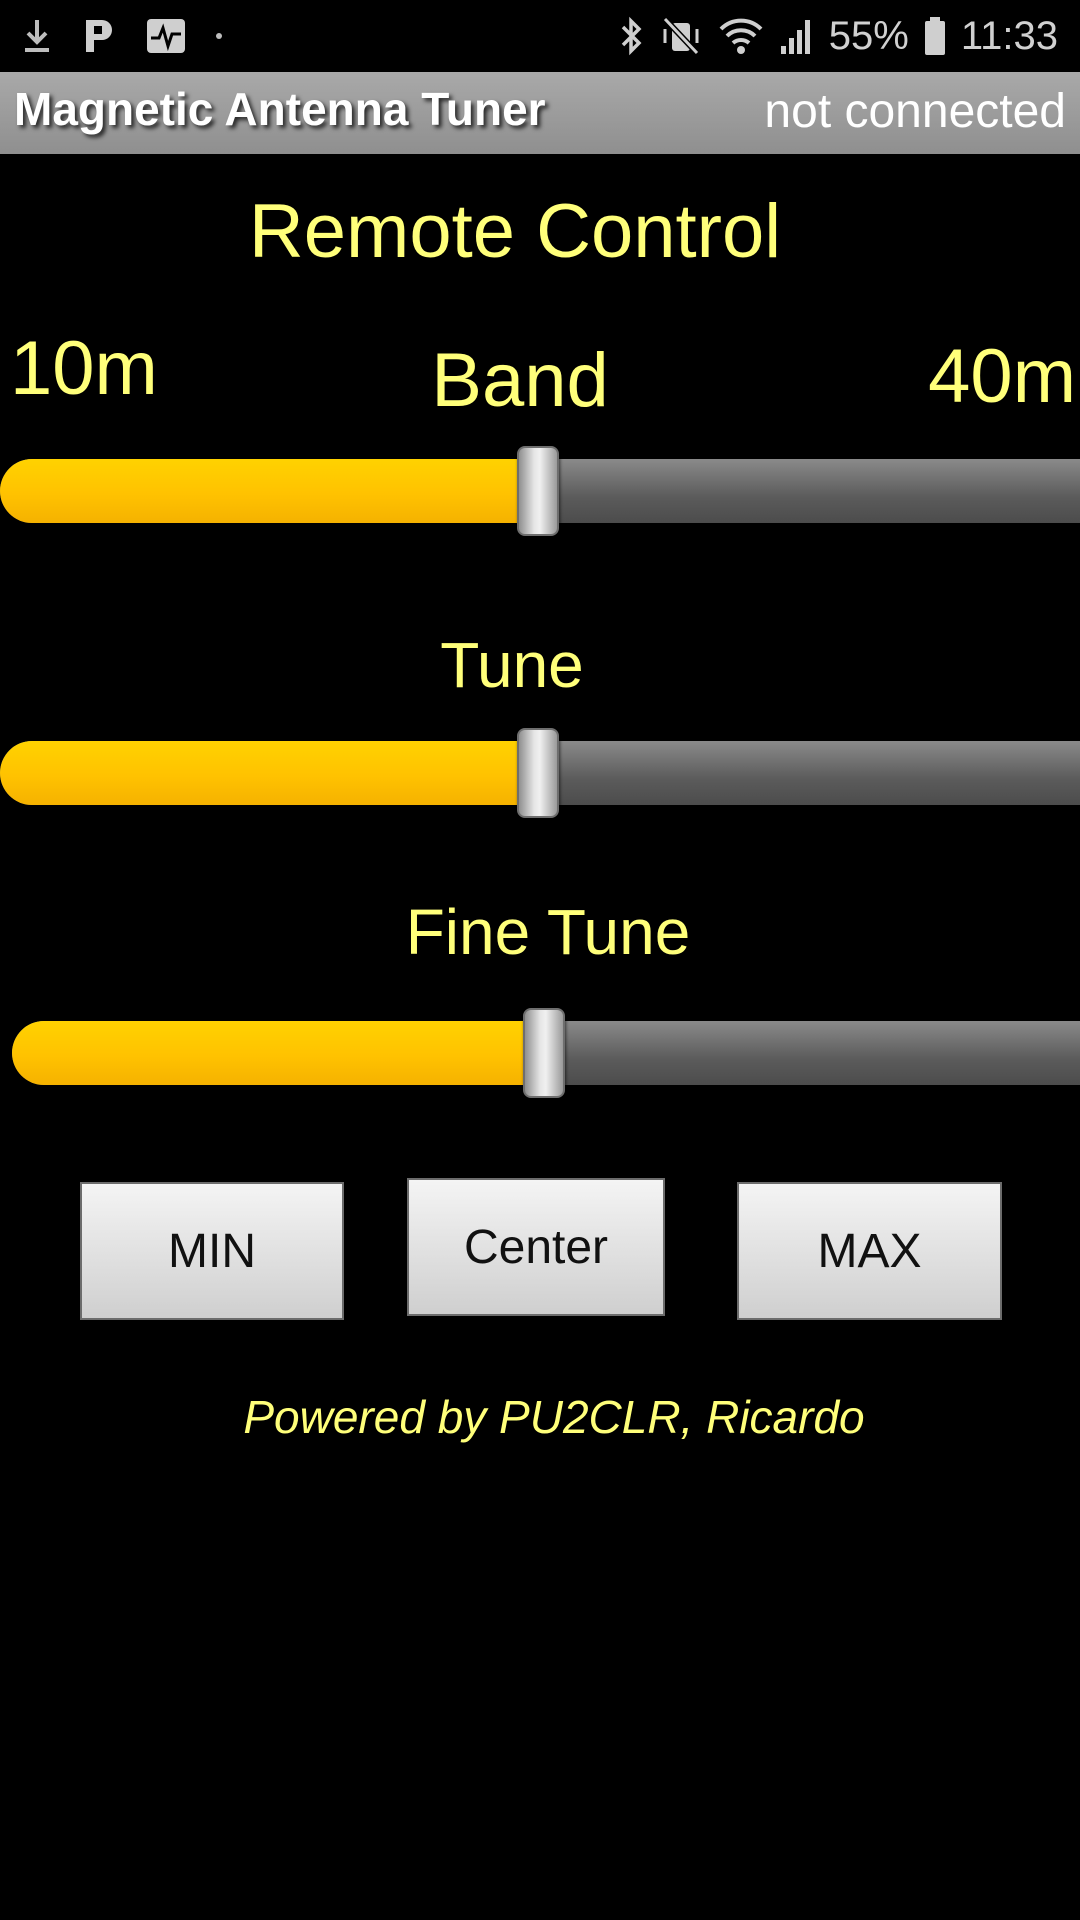  What do you see at coordinates (137, 36) in the screenshot?
I see `status-left-icons` at bounding box center [137, 36].